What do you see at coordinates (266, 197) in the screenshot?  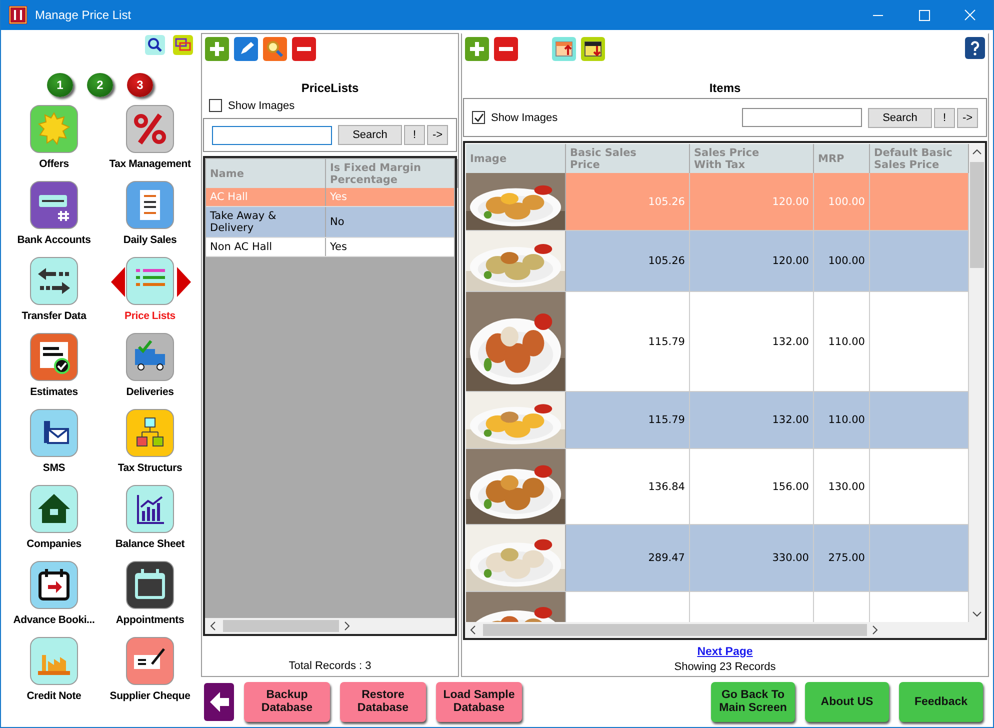 I see `table-cell: AC Hall` at bounding box center [266, 197].